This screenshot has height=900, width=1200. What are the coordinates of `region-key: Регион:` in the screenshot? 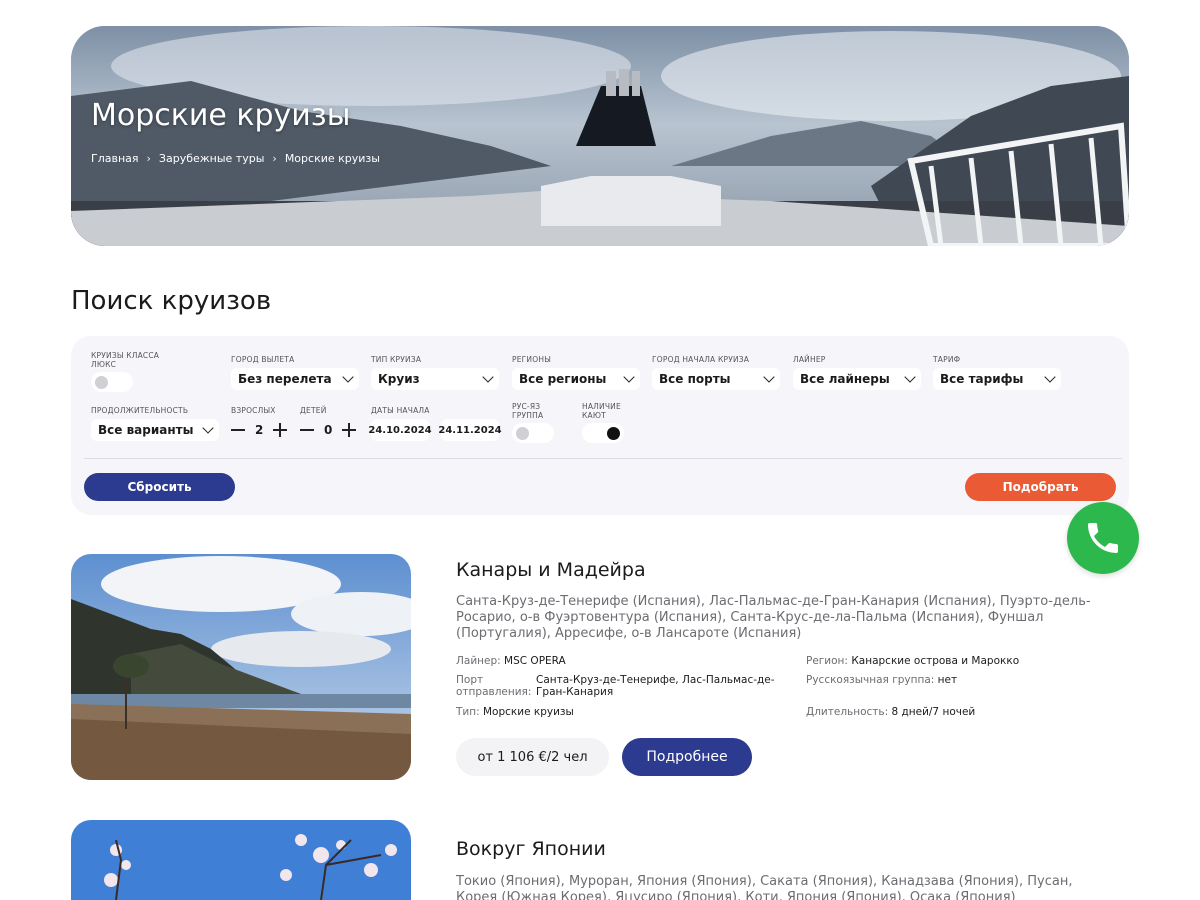 It's located at (827, 661).